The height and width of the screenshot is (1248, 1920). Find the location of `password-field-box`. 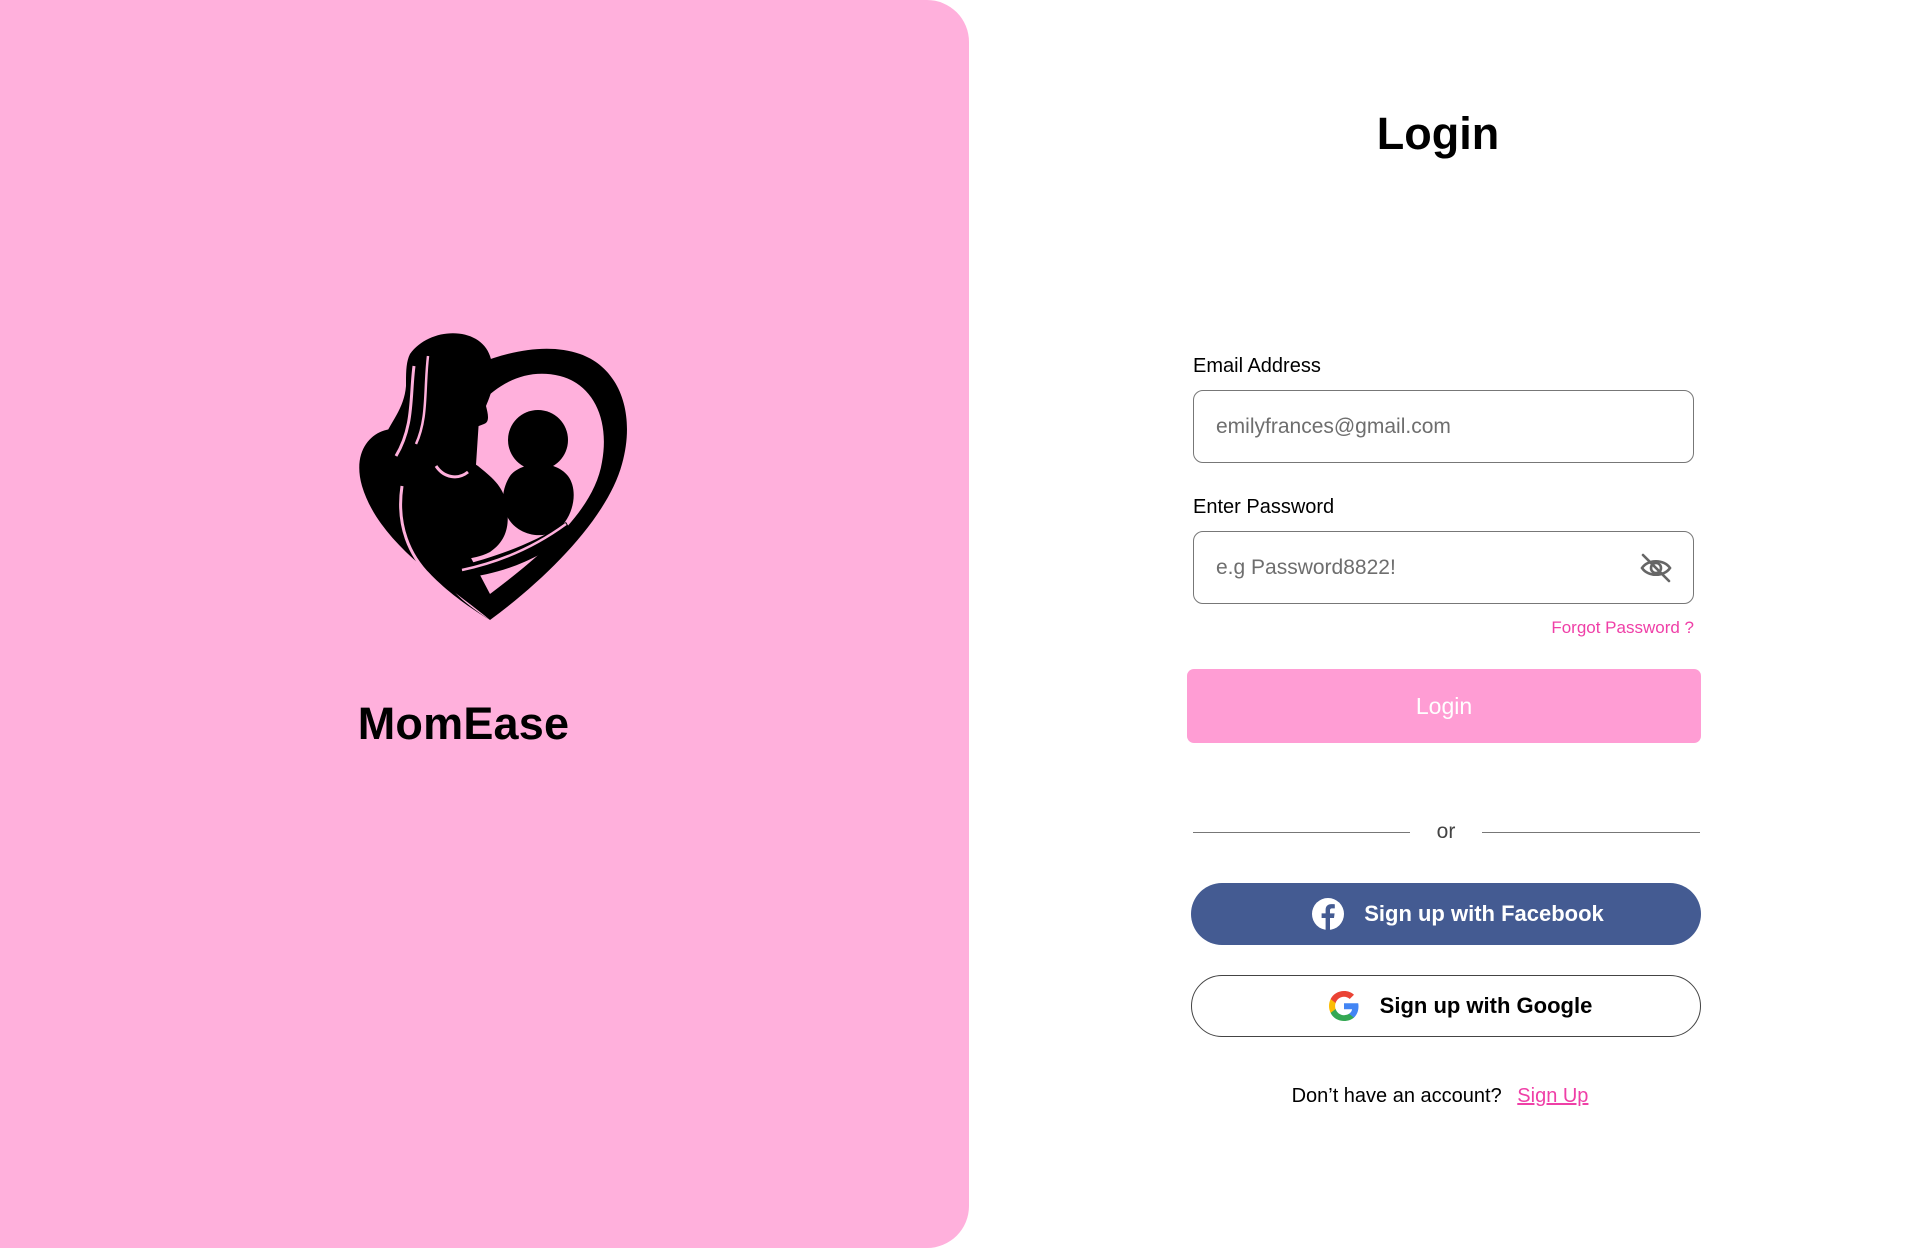

password-field-box is located at coordinates (1443, 567).